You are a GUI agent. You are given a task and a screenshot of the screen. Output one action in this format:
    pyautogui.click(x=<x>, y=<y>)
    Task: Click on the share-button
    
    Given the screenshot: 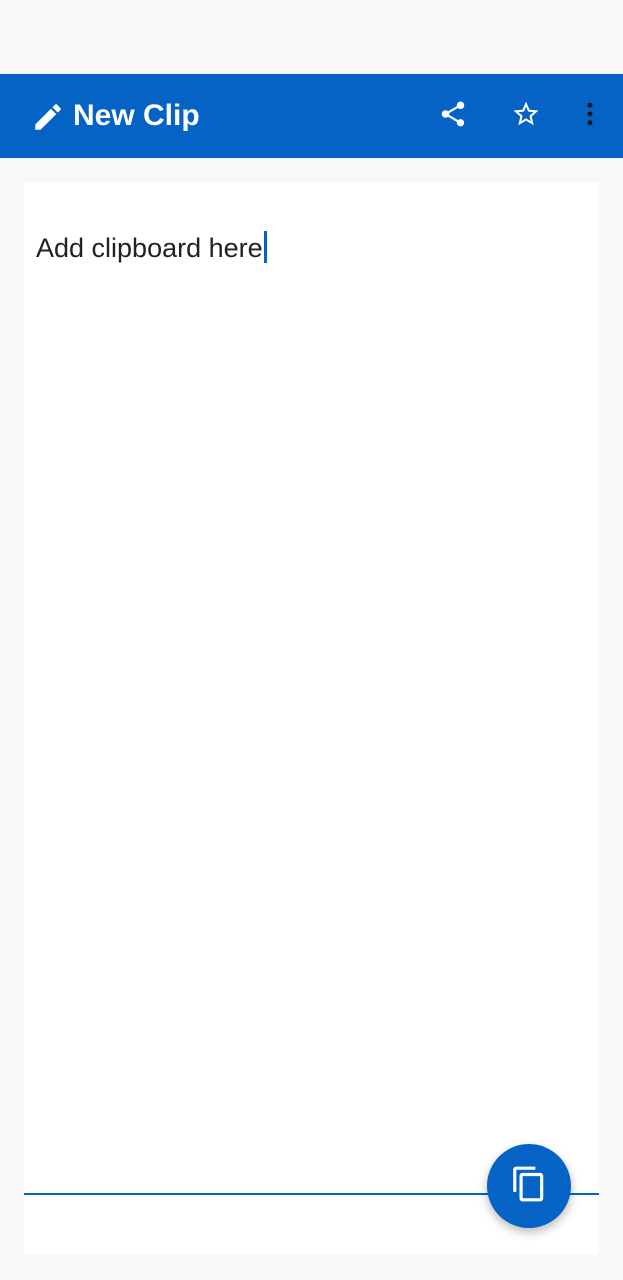 What is the action you would take?
    pyautogui.click(x=453, y=116)
    